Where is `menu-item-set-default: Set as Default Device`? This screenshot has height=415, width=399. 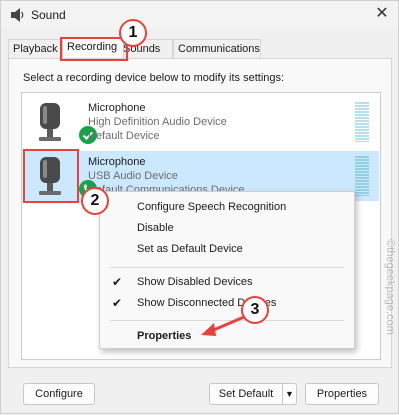 menu-item-set-default: Set as Default Device is located at coordinates (227, 250).